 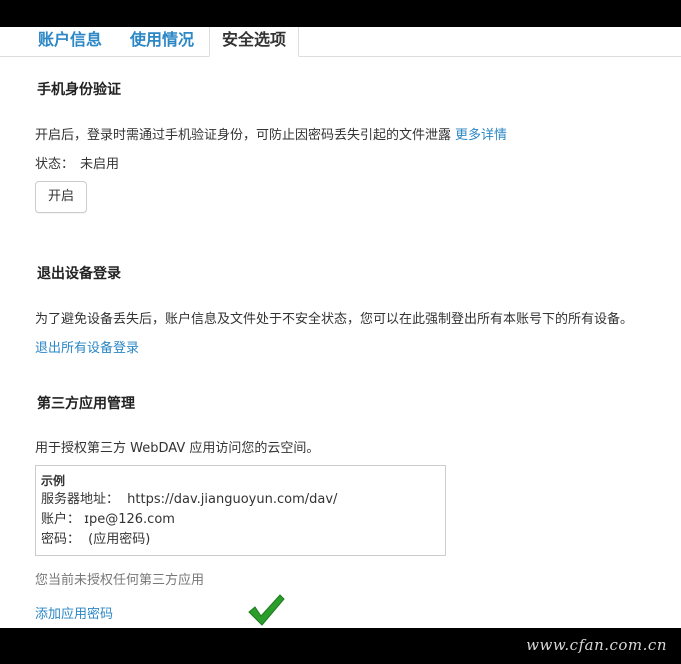 I want to click on phone-auth-description: 开启后，登录时需通过手机验证身份，可防止因密码丢失引起的文件泄露 更多详情, so click(x=271, y=133).